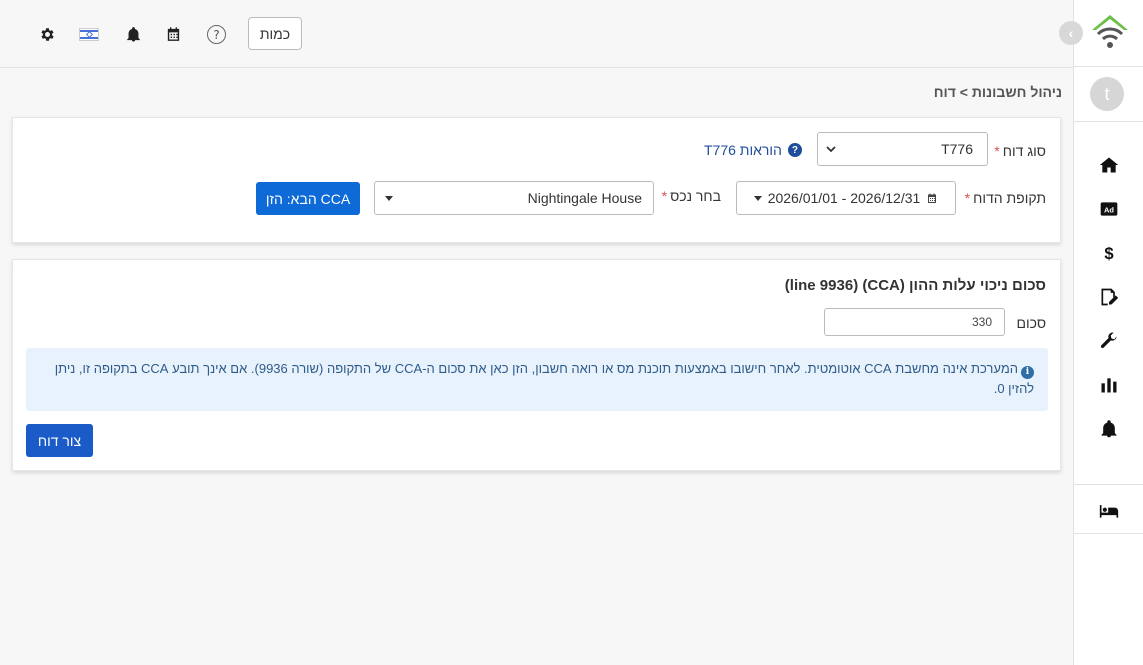  Describe the element at coordinates (998, 92) in the screenshot. I see `breadcrumb: ניהול חשבונות > דוח` at that location.